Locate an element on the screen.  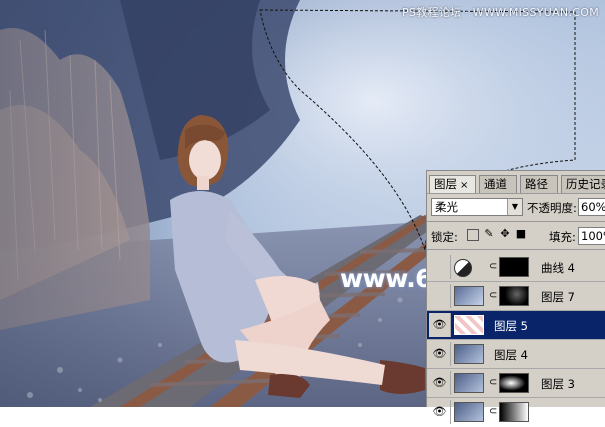
panel-tabs: 图层× 通道 路径 历史记录 is located at coordinates (516, 184).